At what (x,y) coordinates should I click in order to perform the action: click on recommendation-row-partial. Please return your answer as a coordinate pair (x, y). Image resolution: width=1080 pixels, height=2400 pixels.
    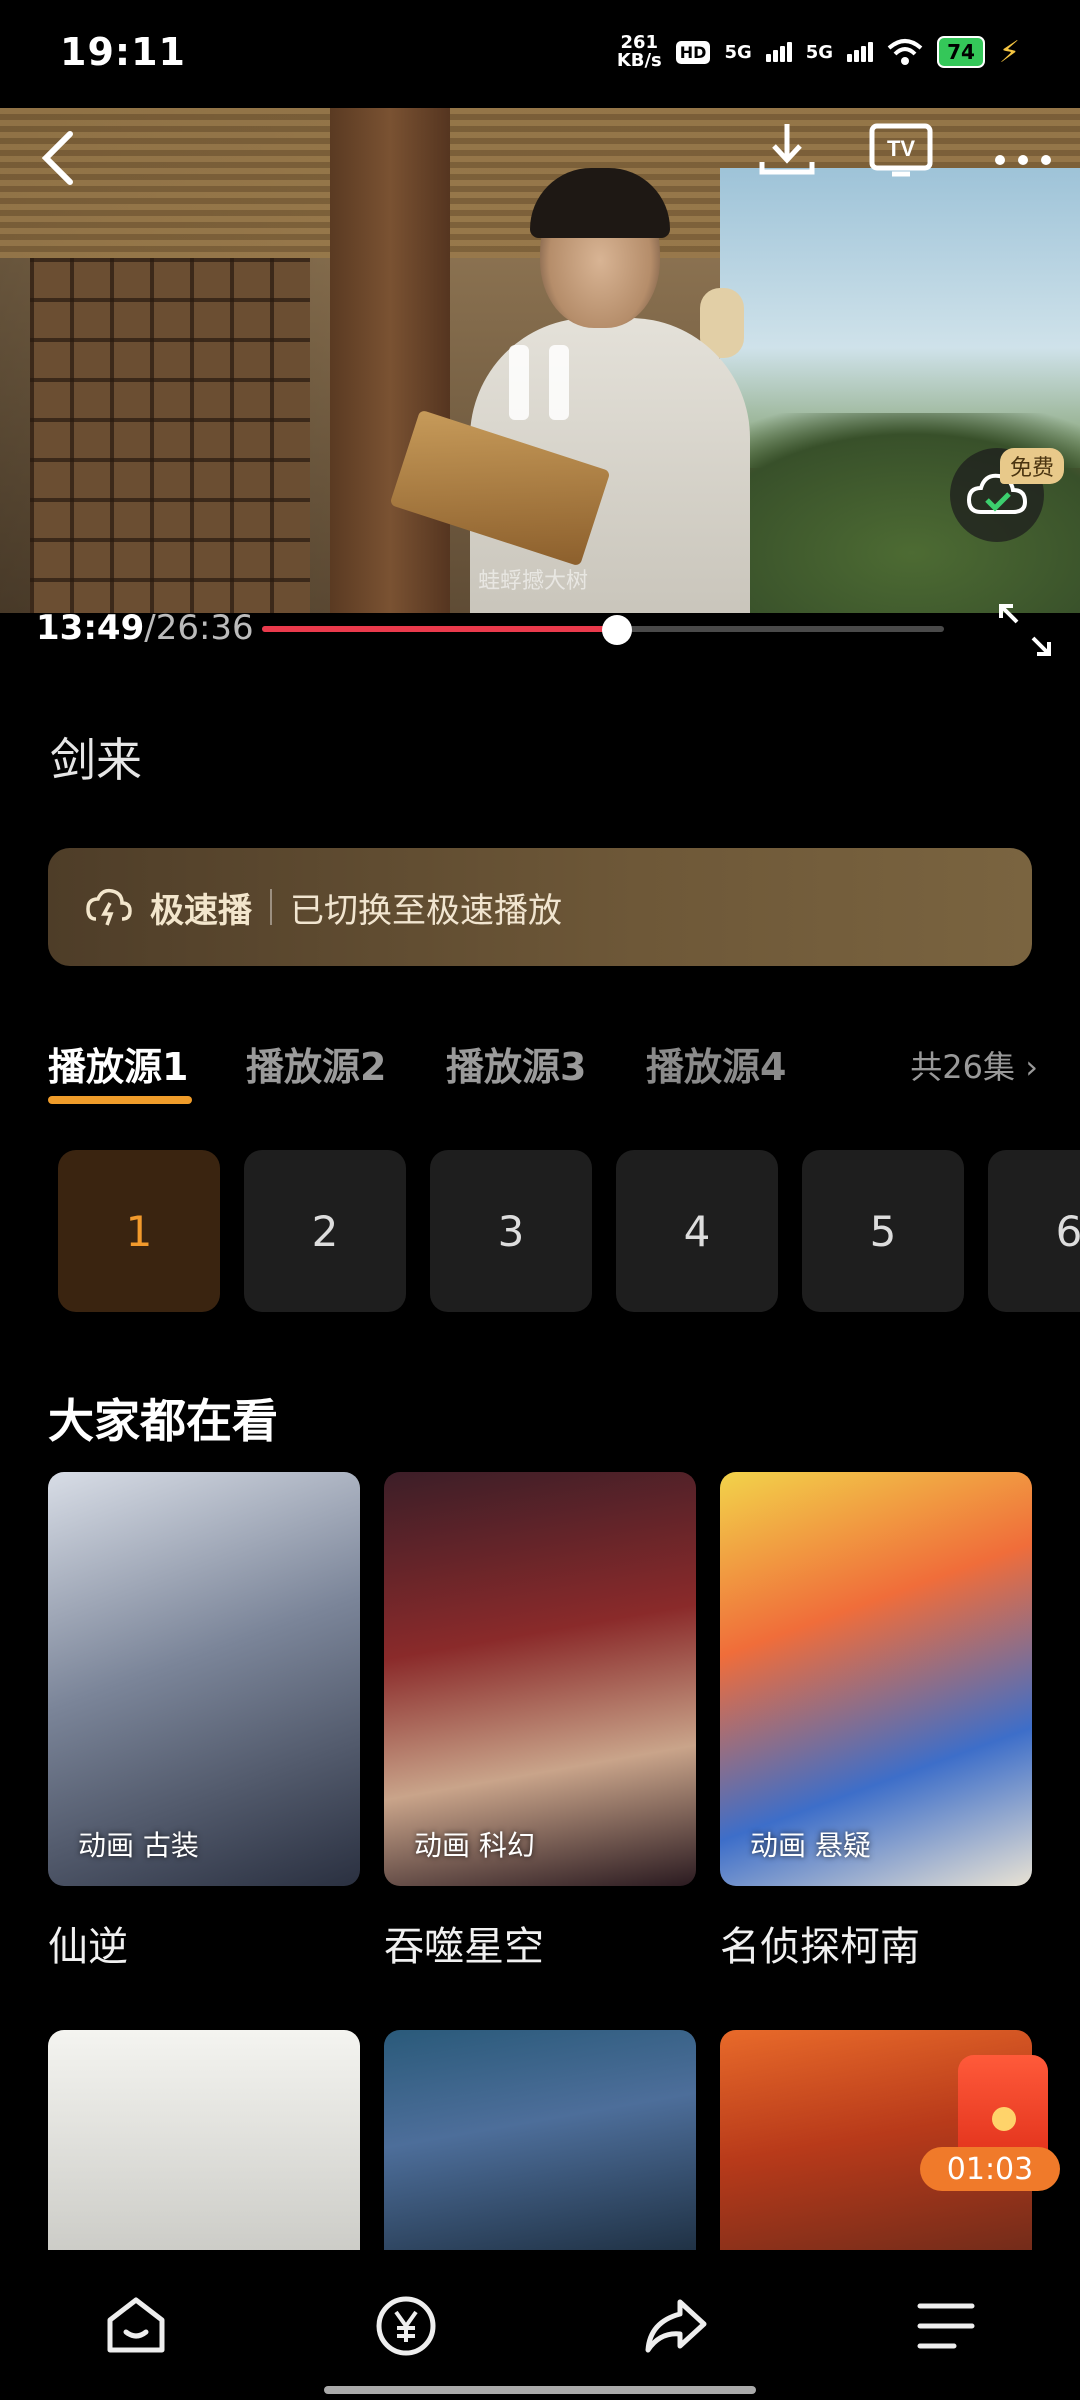
    Looking at the image, I should click on (540, 2140).